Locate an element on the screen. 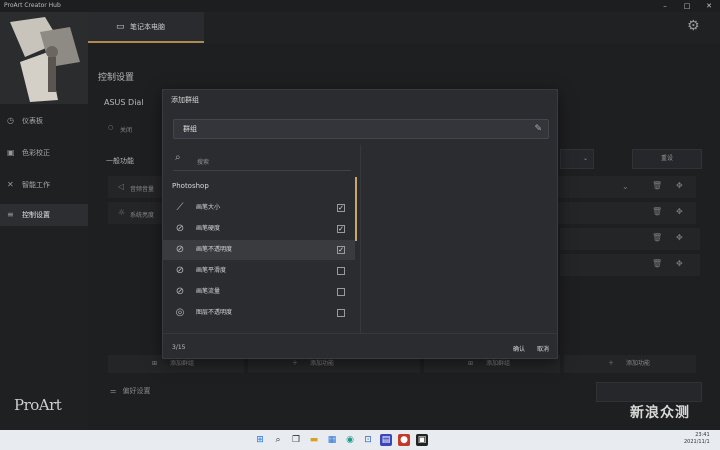  proart-artwork is located at coordinates (44, 58).